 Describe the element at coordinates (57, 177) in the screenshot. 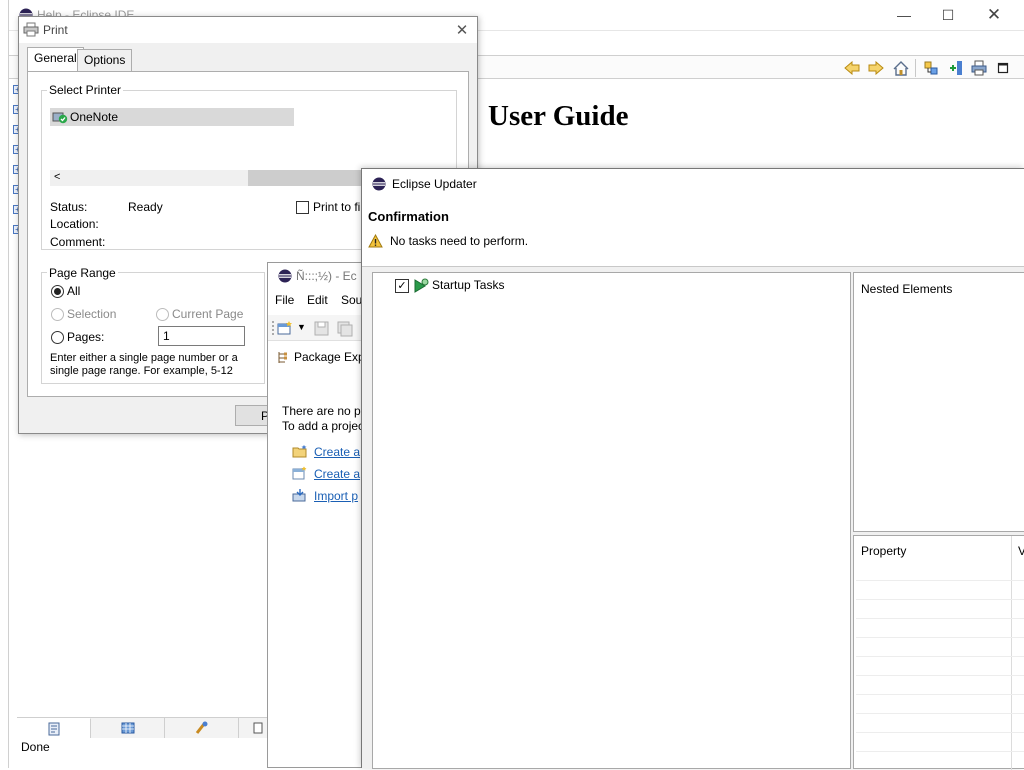

I see `scroll-left-icon: <` at that location.